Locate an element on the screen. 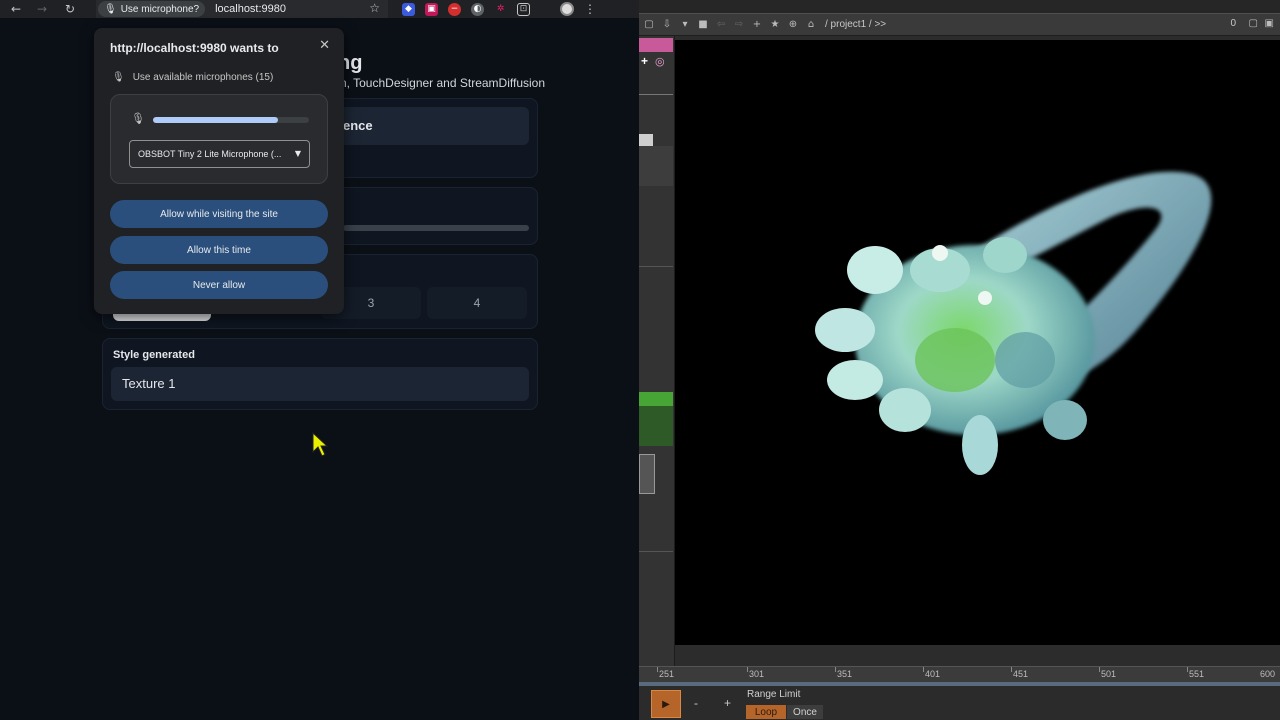 Image resolution: width=1280 pixels, height=720 pixels. microphone-level-icon: 🎙 is located at coordinates (138, 118).